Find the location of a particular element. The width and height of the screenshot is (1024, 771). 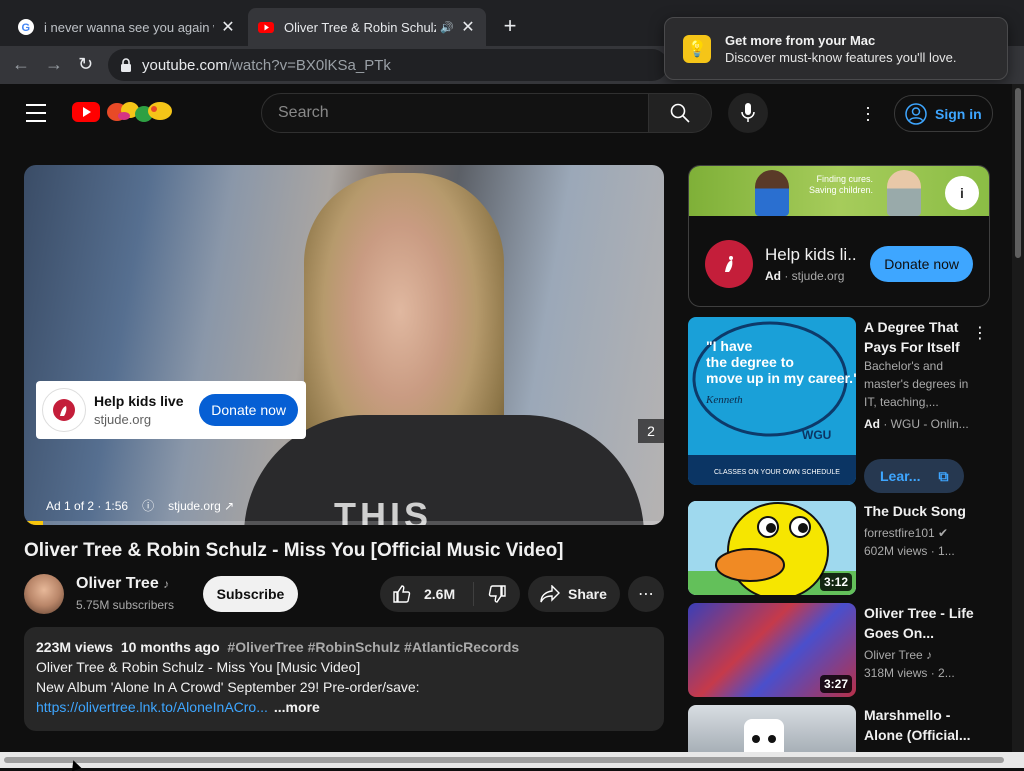

learn-more-button: Lear... ⧉ is located at coordinates (914, 476).